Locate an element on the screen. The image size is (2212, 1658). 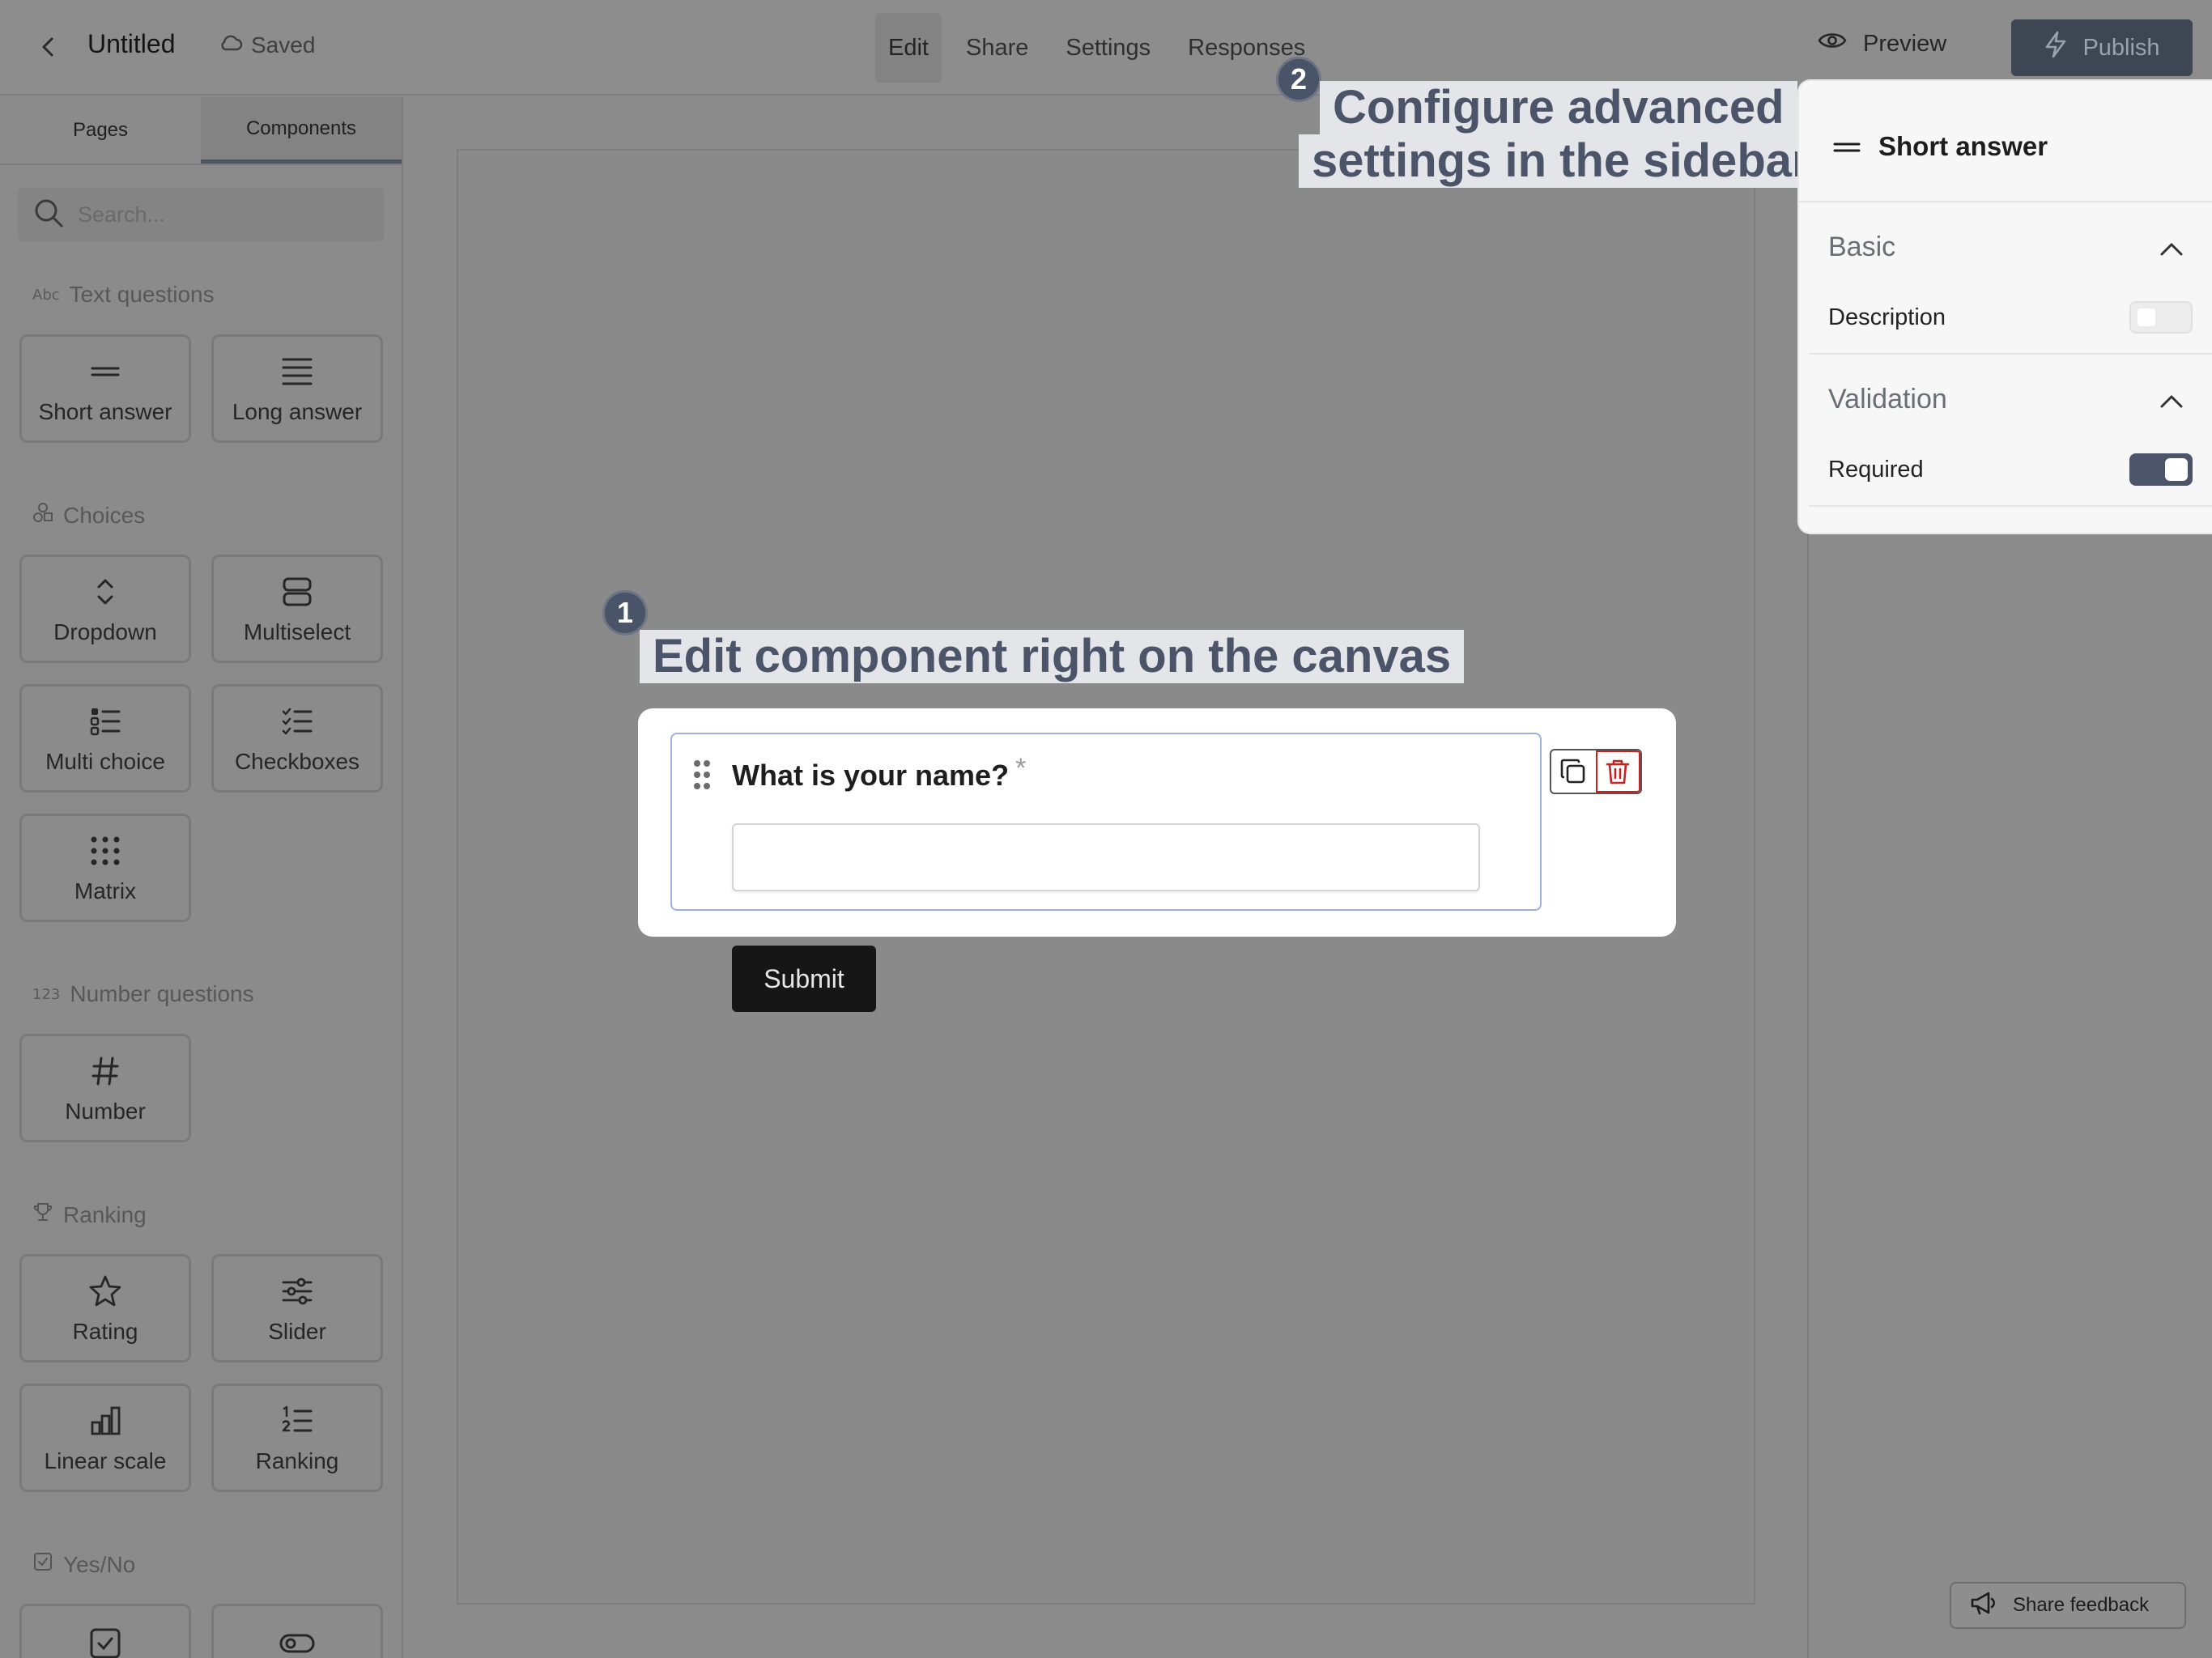
lightning-icon is located at coordinates (2056, 48).